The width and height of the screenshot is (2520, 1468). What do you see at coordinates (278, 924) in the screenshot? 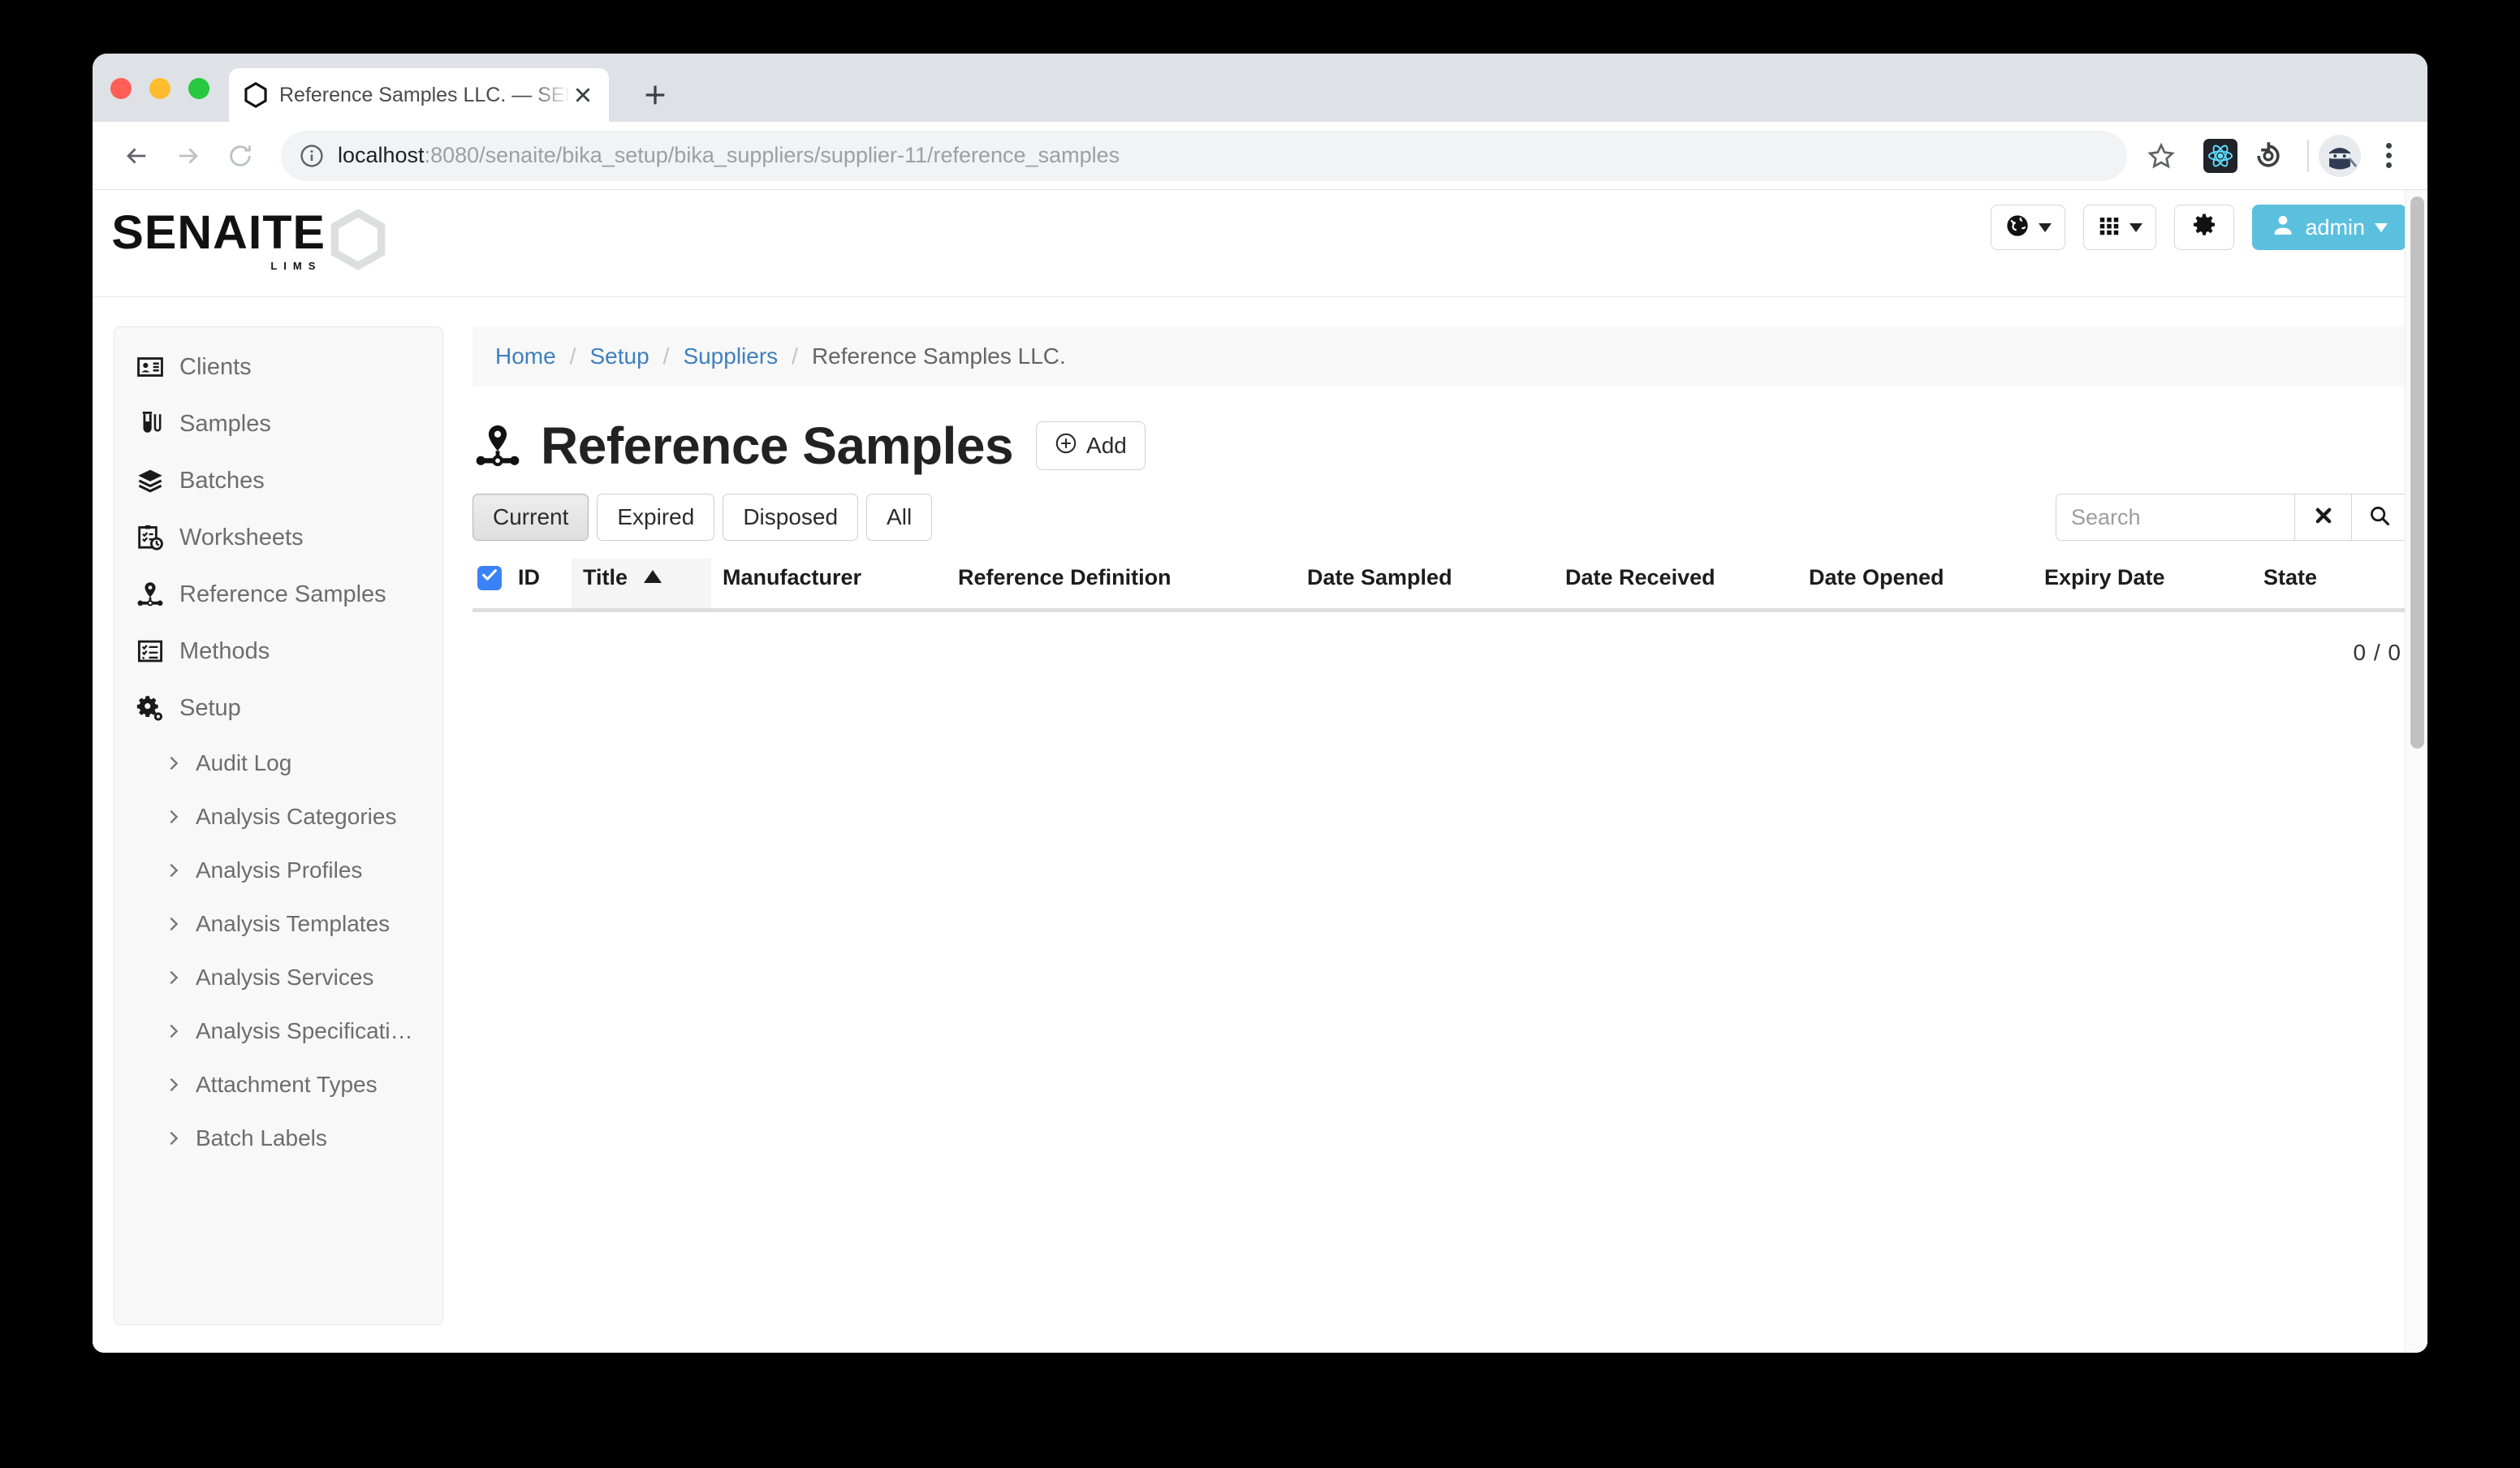
I see `sidebar-subitem-analysis-templates: Analysis Templates` at bounding box center [278, 924].